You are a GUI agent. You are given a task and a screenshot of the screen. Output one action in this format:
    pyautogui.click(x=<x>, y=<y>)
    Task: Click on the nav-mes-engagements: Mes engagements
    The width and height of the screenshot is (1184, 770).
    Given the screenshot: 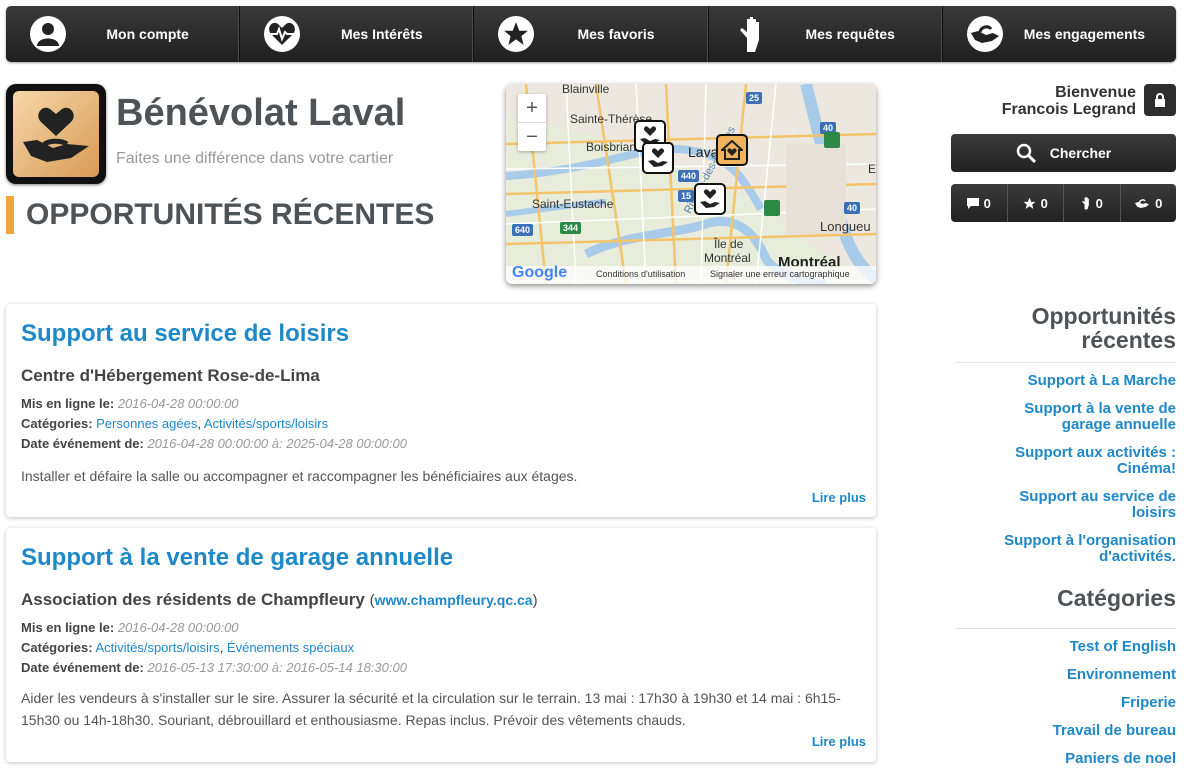 What is the action you would take?
    pyautogui.click(x=1059, y=34)
    